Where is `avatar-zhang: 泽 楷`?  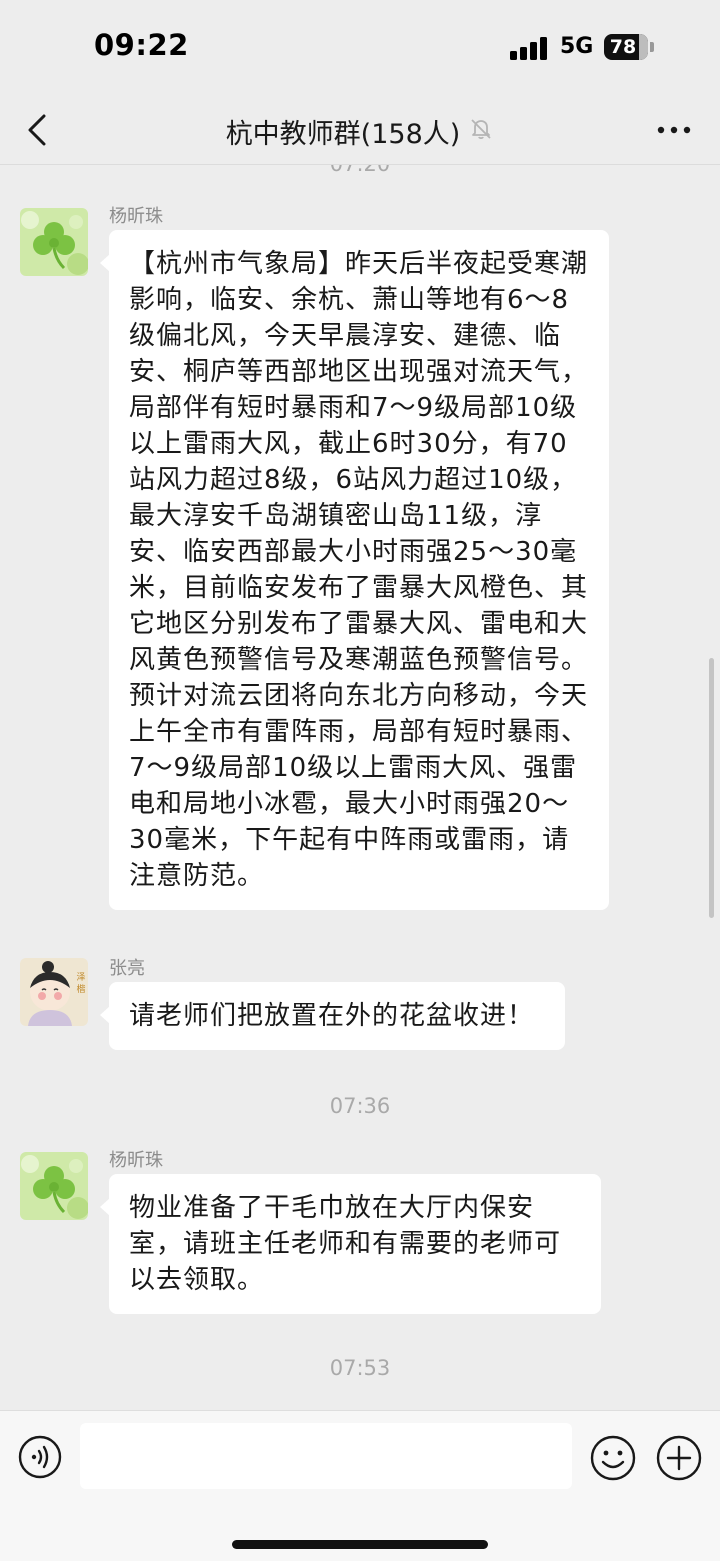 avatar-zhang: 泽 楷 is located at coordinates (54, 992).